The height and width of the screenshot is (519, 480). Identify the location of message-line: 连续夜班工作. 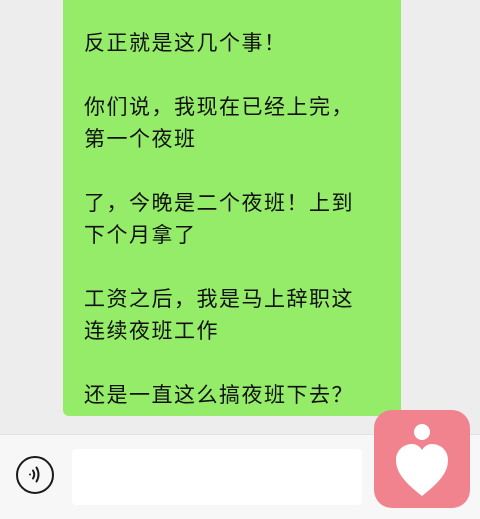
(151, 331).